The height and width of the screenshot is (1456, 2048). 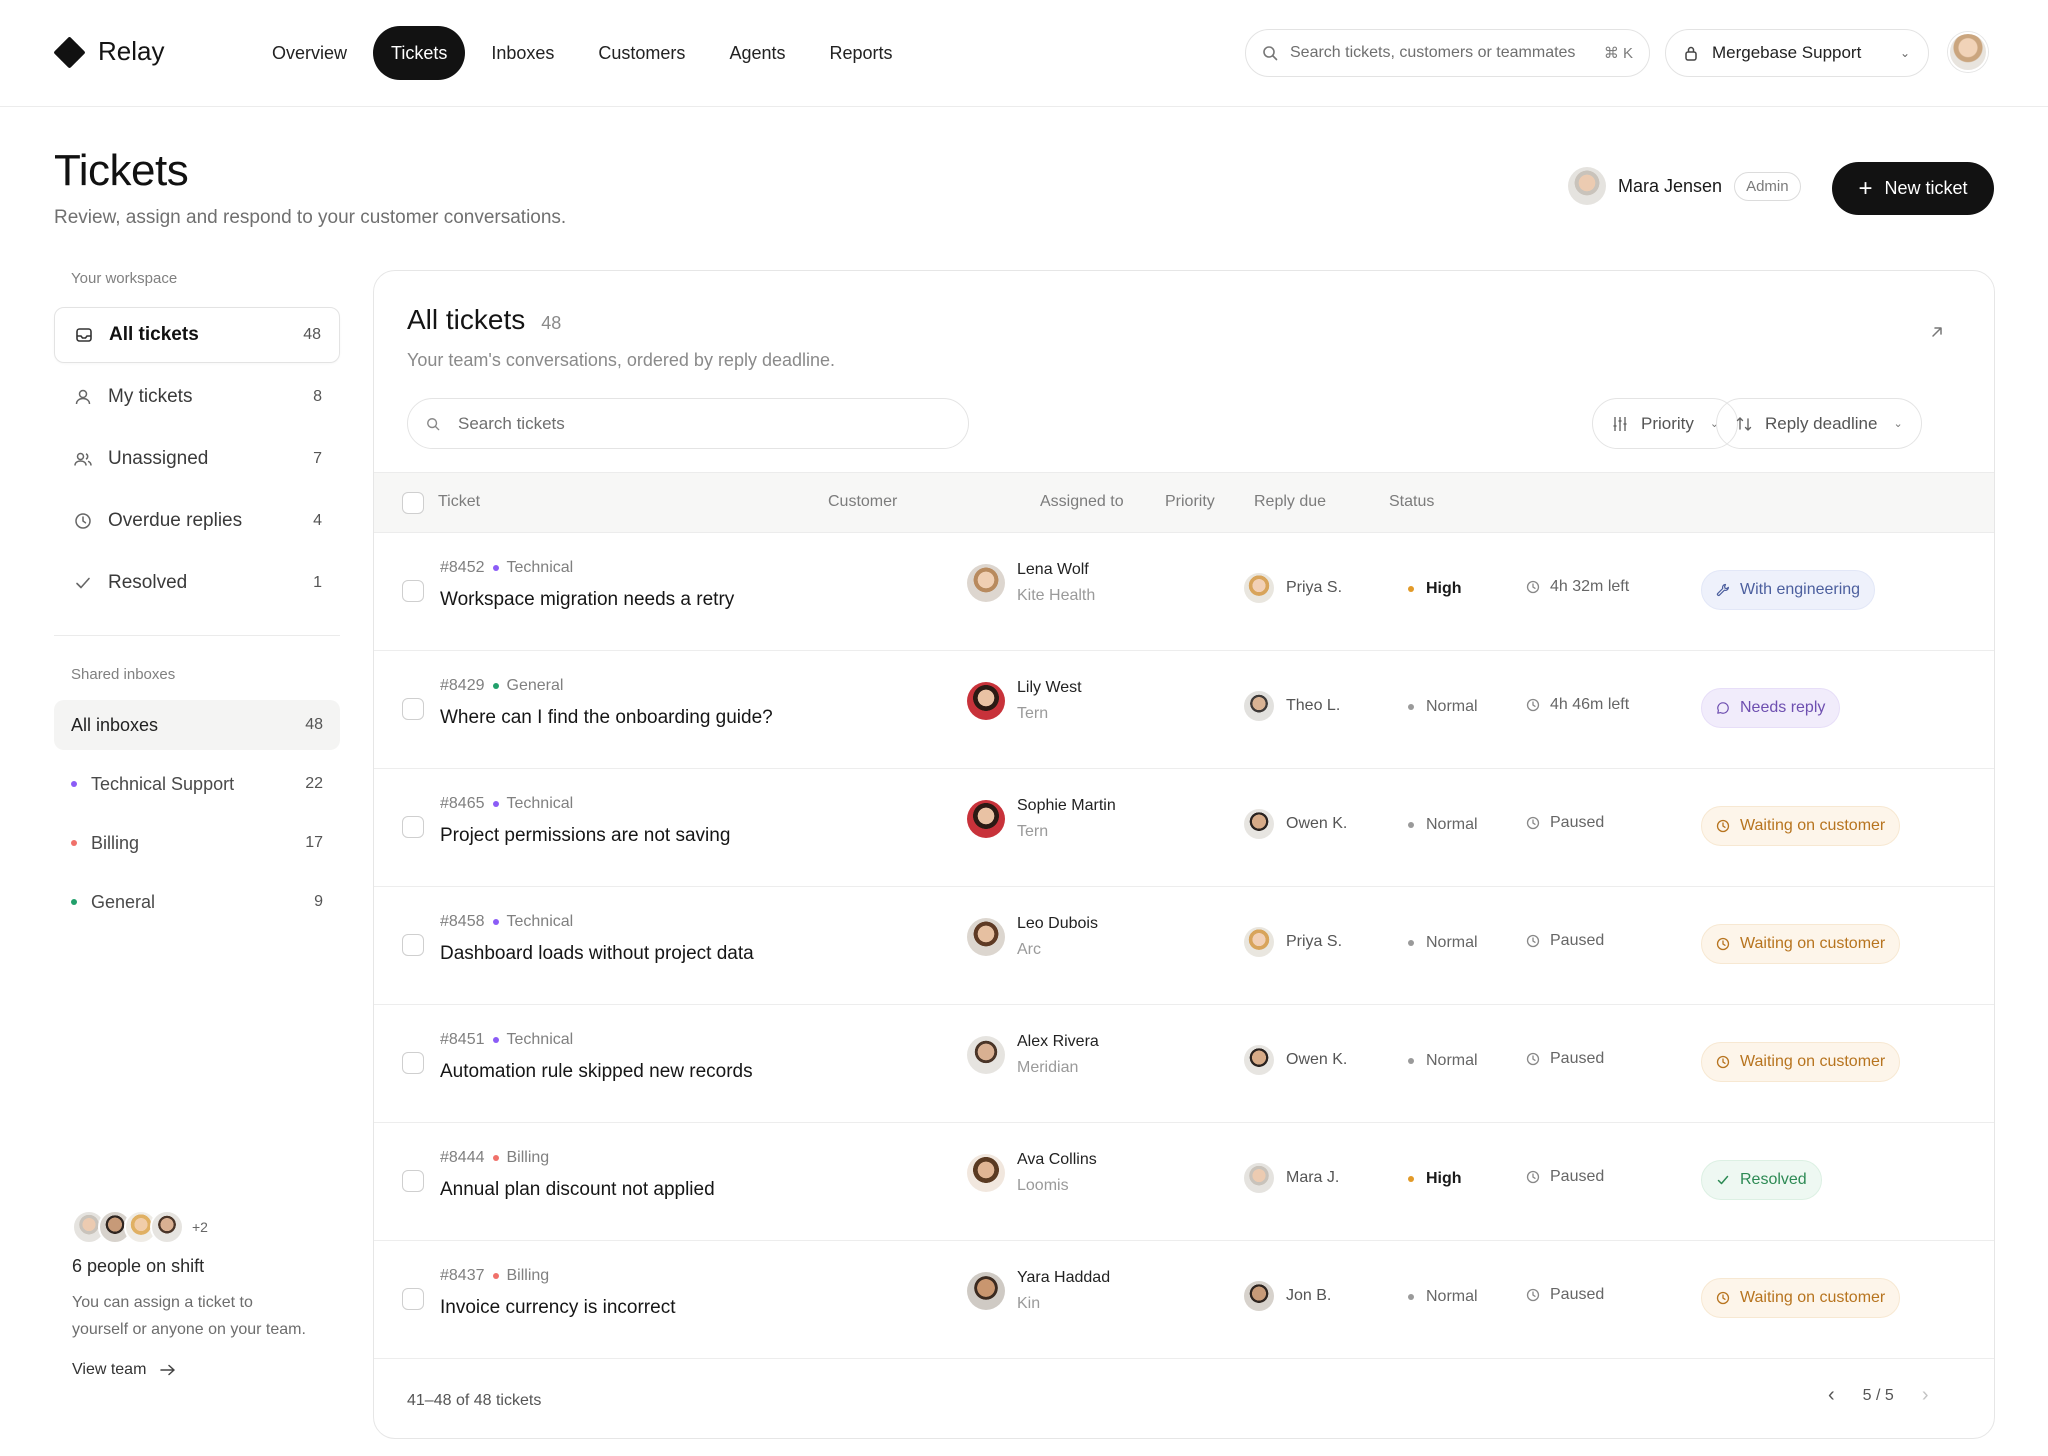 What do you see at coordinates (641, 53) in the screenshot?
I see `nav-customers: Customers` at bounding box center [641, 53].